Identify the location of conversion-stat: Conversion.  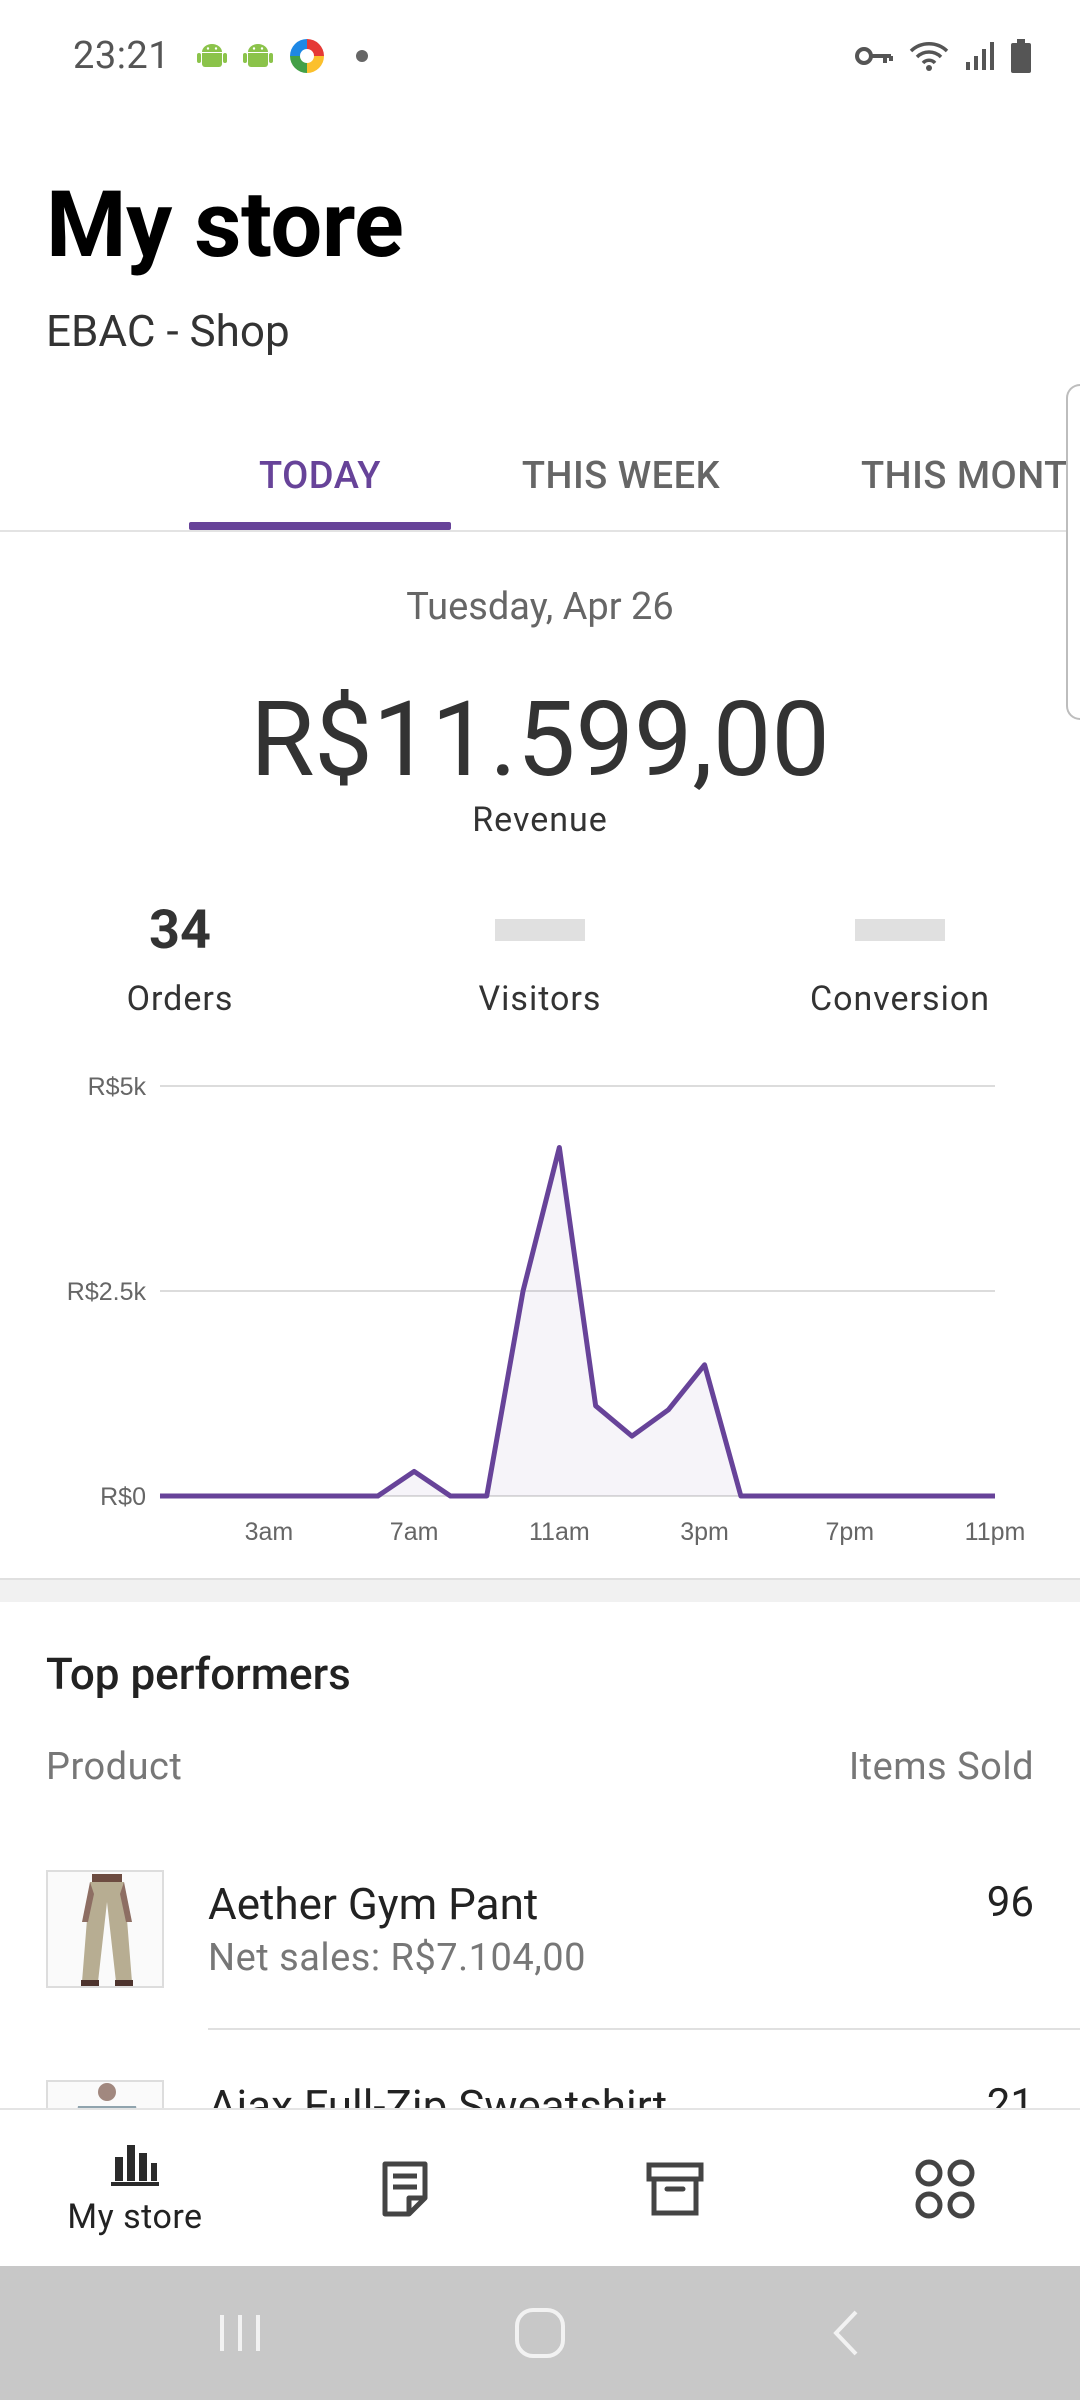
(900, 957).